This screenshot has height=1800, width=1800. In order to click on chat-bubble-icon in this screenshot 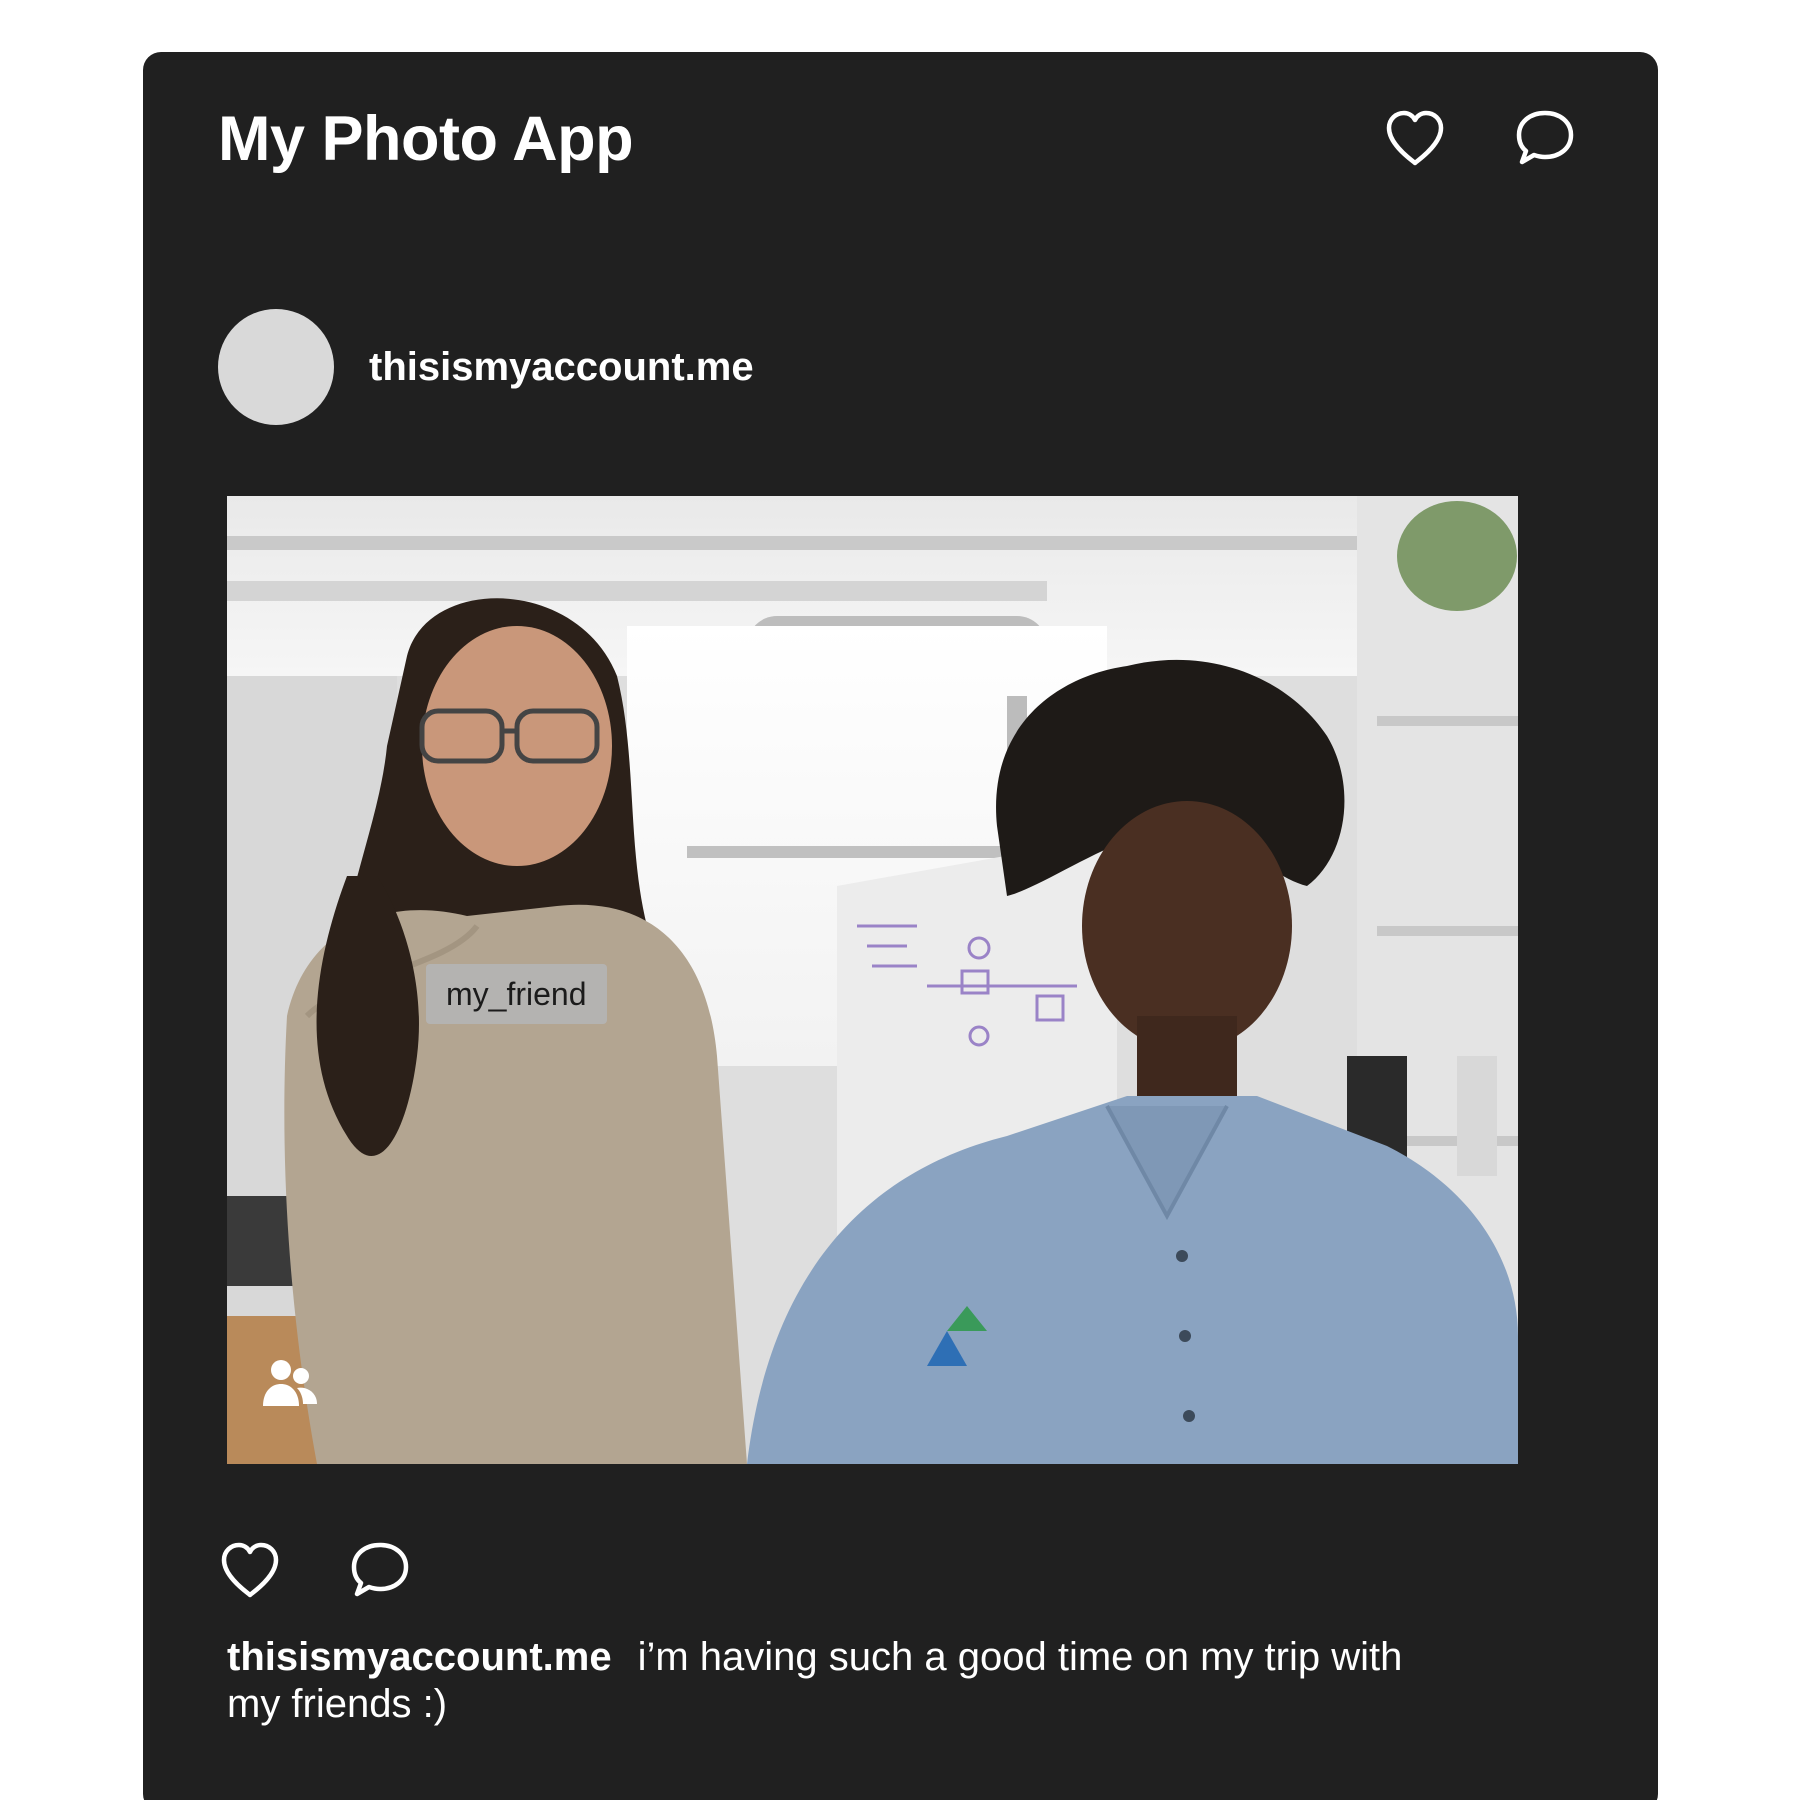, I will do `click(1545, 139)`.